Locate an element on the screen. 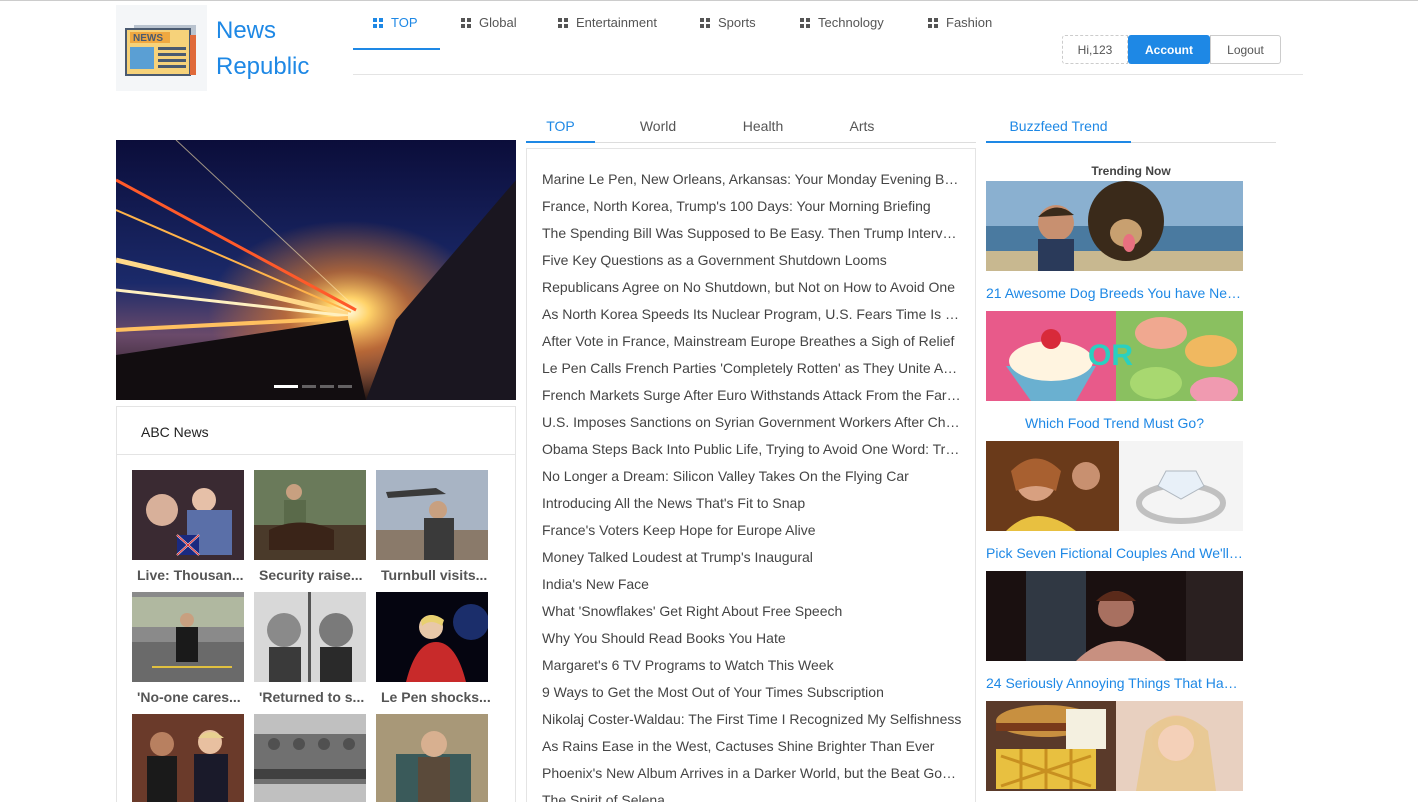 The width and height of the screenshot is (1418, 802). nav-technology: Technology is located at coordinates (832, 32).